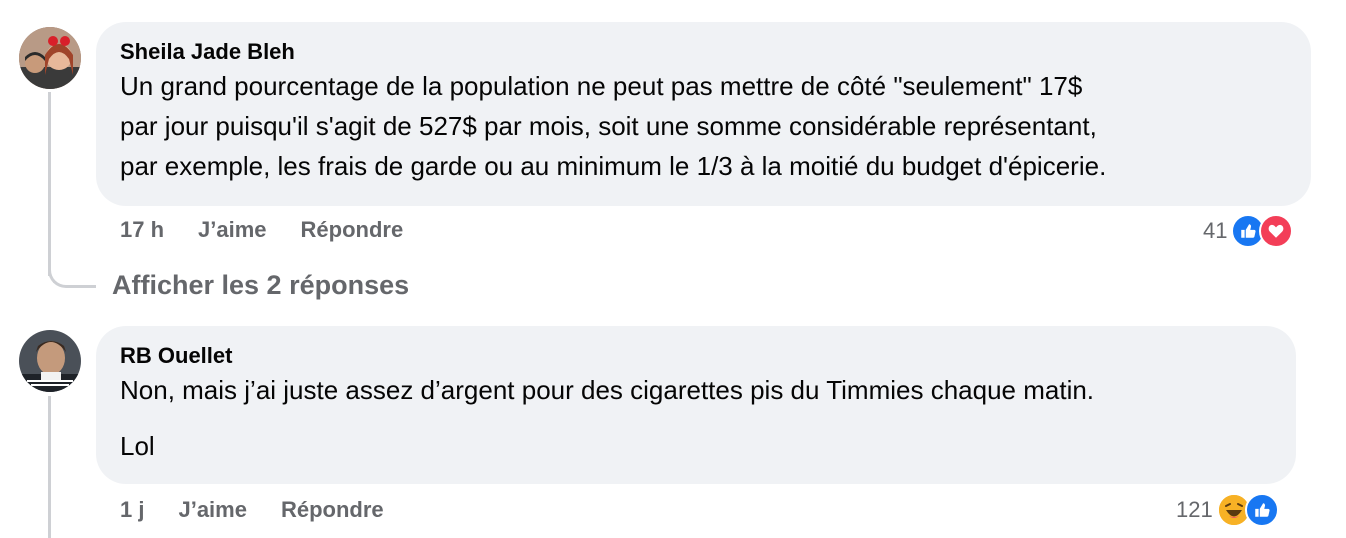 This screenshot has height=538, width=1346. Describe the element at coordinates (703, 52) in the screenshot. I see `comment-author: Sheila Jade Bleh` at that location.